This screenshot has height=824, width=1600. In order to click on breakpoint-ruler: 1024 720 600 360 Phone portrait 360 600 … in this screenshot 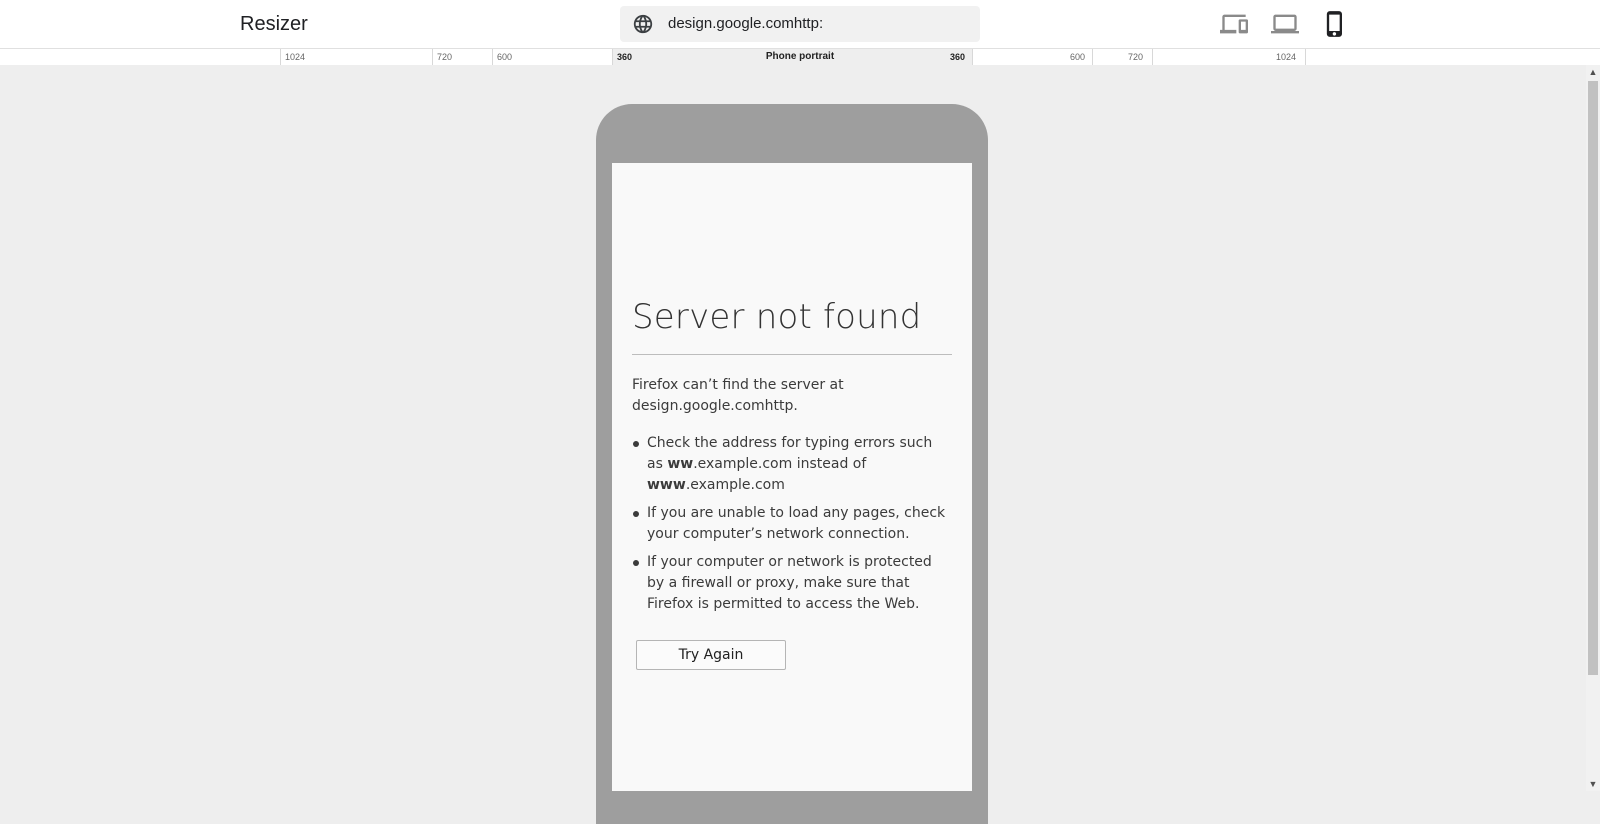, I will do `click(800, 57)`.